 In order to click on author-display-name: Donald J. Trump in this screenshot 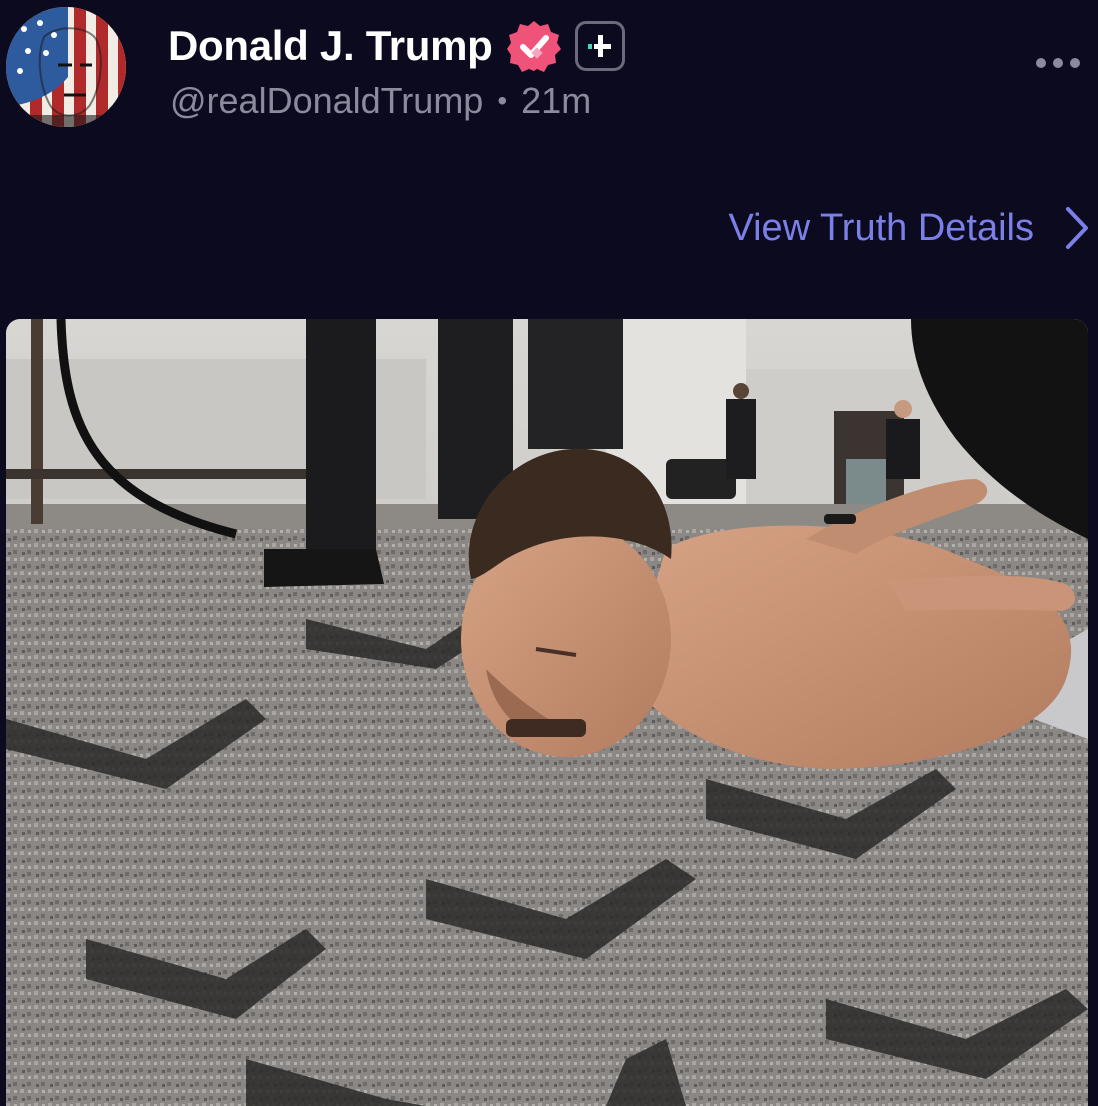, I will do `click(330, 46)`.